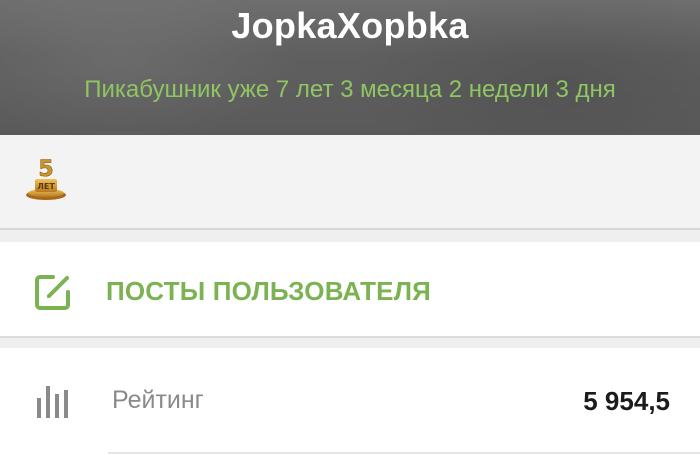  I want to click on username: JopkaXopbka, so click(350, 25).